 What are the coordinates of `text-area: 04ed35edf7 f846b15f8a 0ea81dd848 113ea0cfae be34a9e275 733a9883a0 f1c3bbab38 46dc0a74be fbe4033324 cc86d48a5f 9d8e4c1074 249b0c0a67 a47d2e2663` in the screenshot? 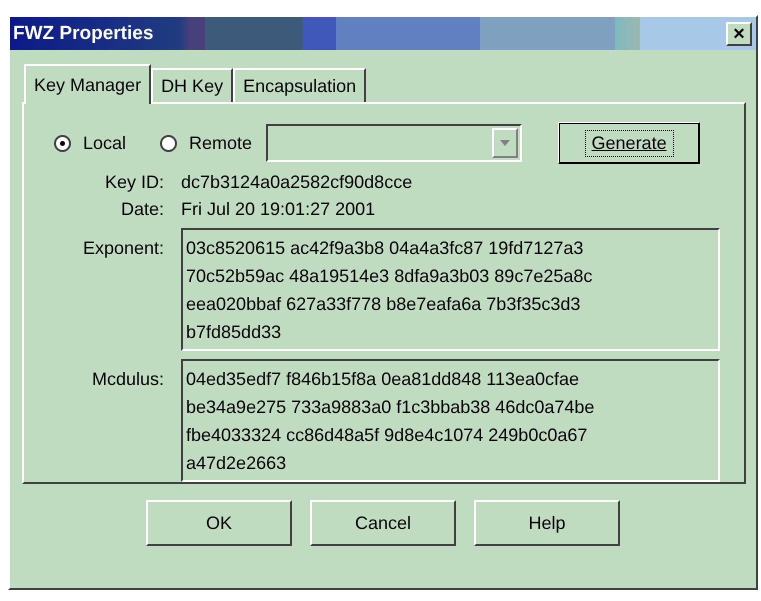 It's located at (450, 420).